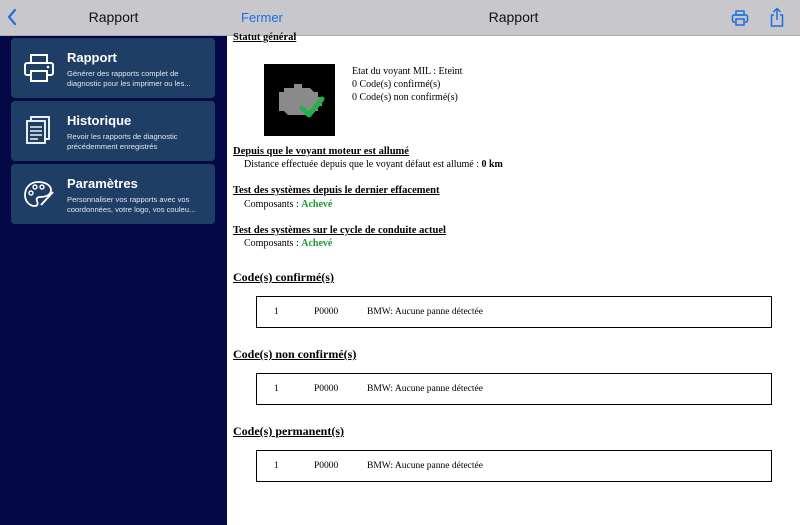  I want to click on confirmed-codes-title: Code(s) confirmé(s), so click(283, 277).